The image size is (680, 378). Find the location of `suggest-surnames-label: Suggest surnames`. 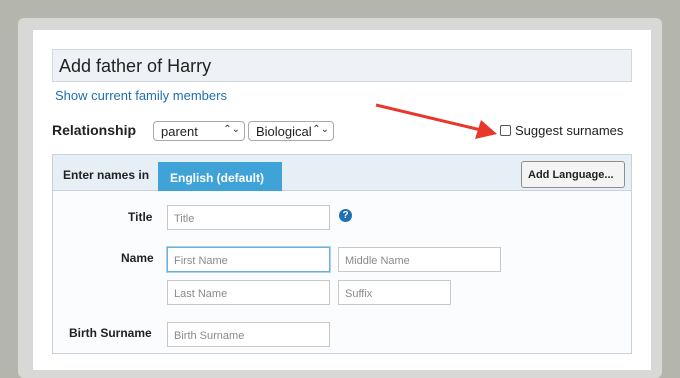

suggest-surnames-label: Suggest surnames is located at coordinates (569, 130).